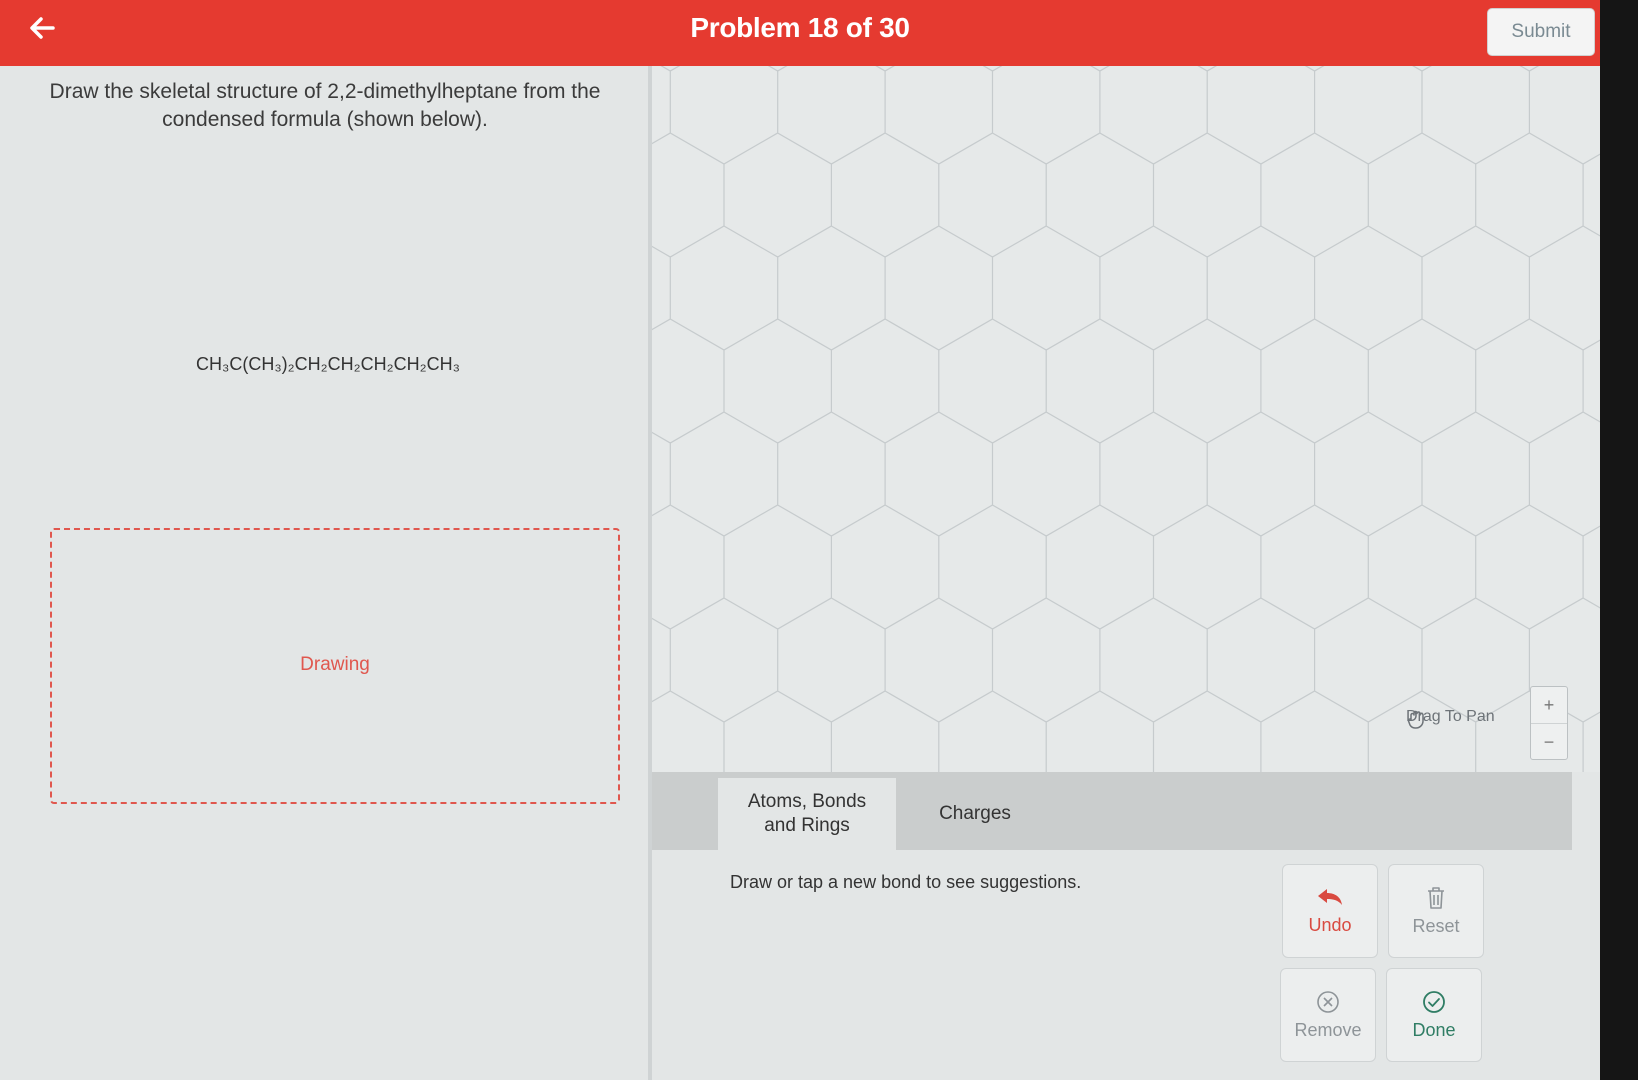 Image resolution: width=1638 pixels, height=1080 pixels. I want to click on reset-button: Reset, so click(1436, 911).